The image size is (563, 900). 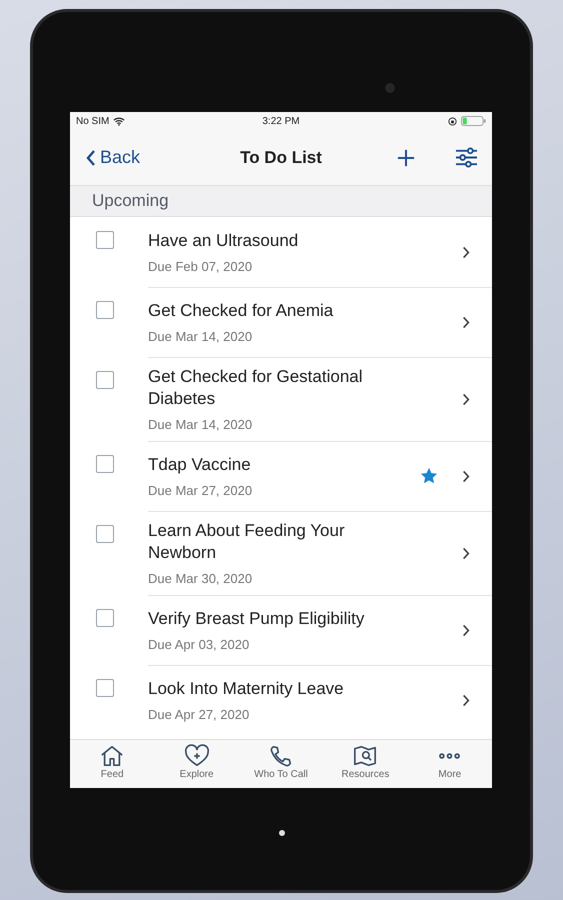 What do you see at coordinates (281, 158) in the screenshot?
I see `screen-title: To Do List` at bounding box center [281, 158].